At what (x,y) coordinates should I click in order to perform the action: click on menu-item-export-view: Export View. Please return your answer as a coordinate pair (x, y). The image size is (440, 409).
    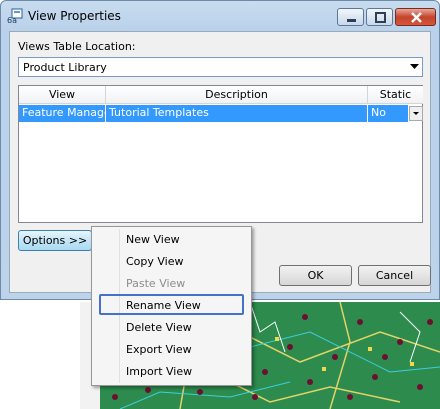
    Looking at the image, I should click on (159, 350).